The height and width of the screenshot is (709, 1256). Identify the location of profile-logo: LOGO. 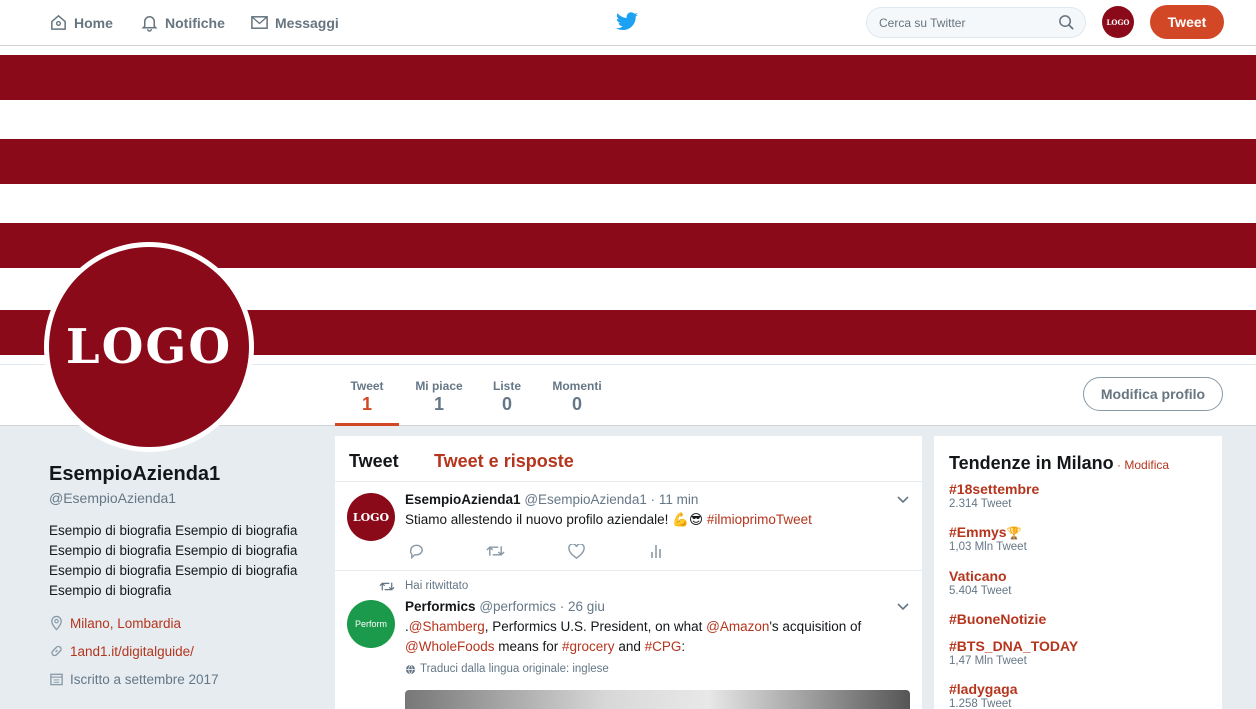
(149, 347).